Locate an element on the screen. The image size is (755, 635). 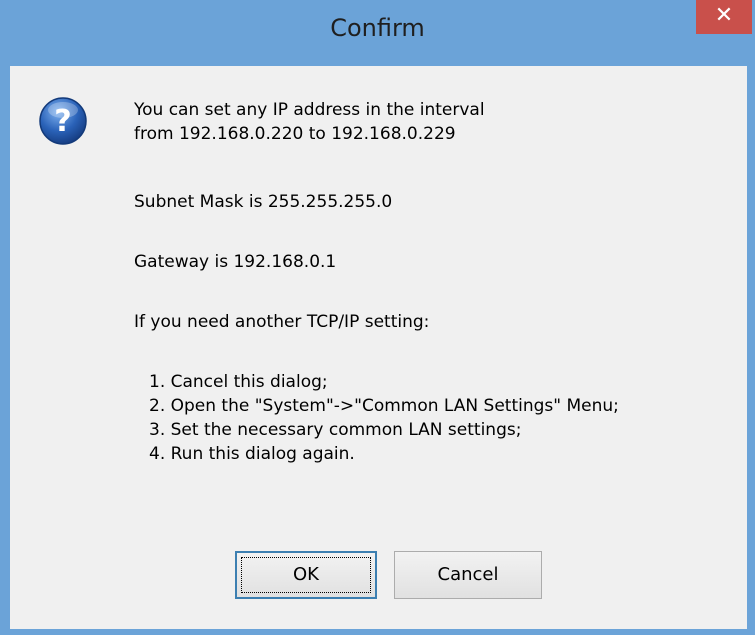
step-item: 1. Cancel this dialog; is located at coordinates (238, 382).